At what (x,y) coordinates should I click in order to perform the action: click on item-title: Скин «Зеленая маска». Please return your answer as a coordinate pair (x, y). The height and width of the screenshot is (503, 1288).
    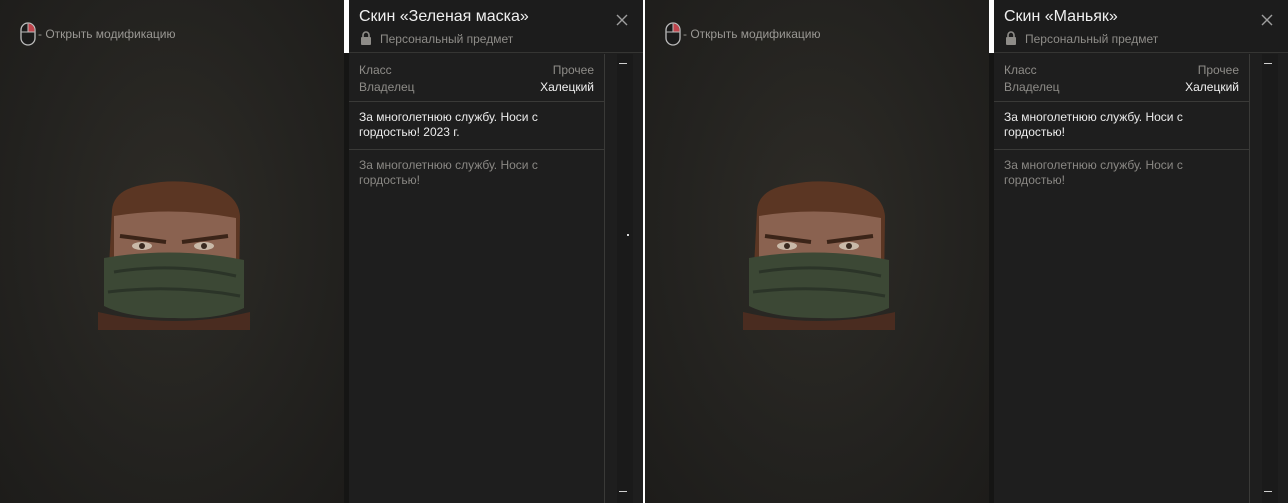
    Looking at the image, I should click on (444, 16).